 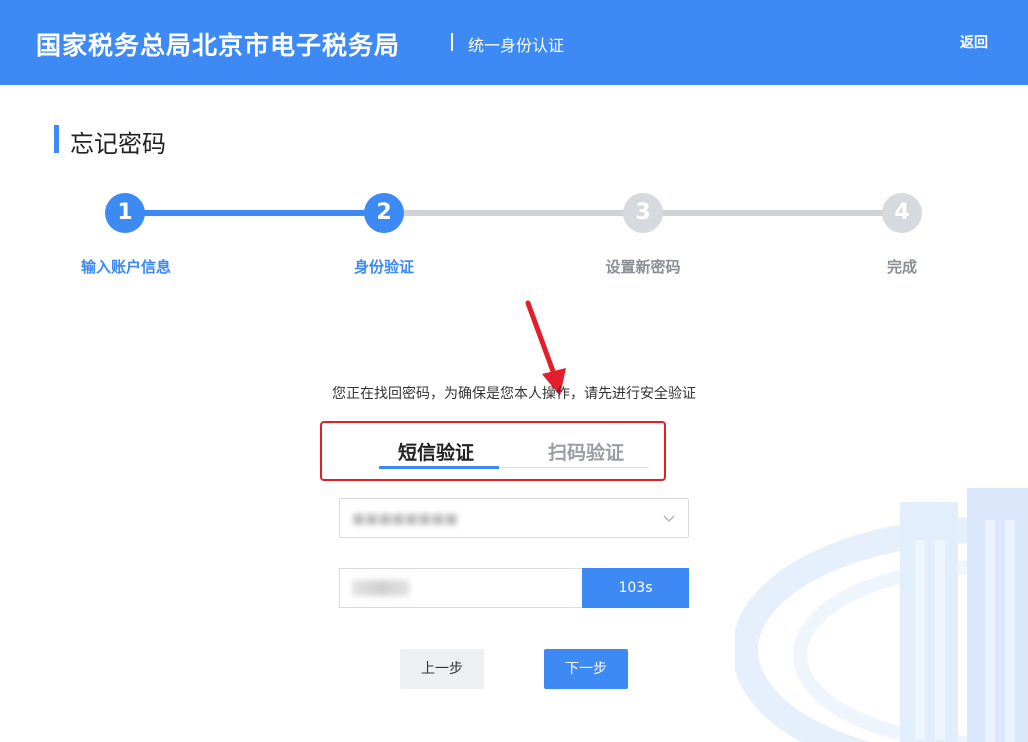 What do you see at coordinates (218, 45) in the screenshot?
I see `site-brand: 国家税务总局北京市电子税务局` at bounding box center [218, 45].